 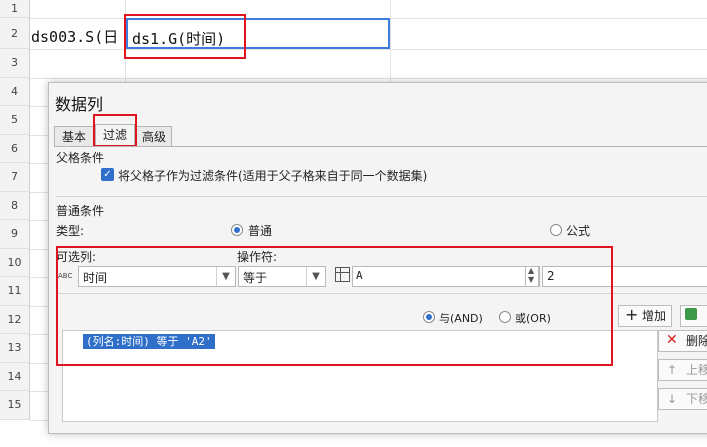 I want to click on row-header: 4, so click(x=15, y=91).